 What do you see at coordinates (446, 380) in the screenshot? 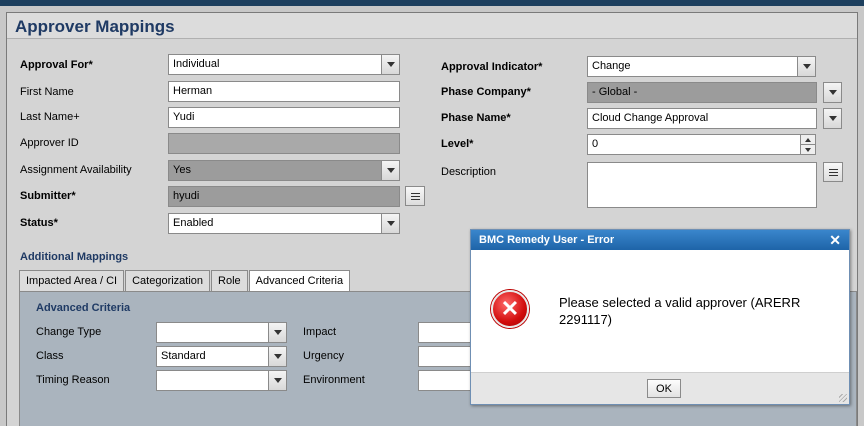
I see `environment-select` at bounding box center [446, 380].